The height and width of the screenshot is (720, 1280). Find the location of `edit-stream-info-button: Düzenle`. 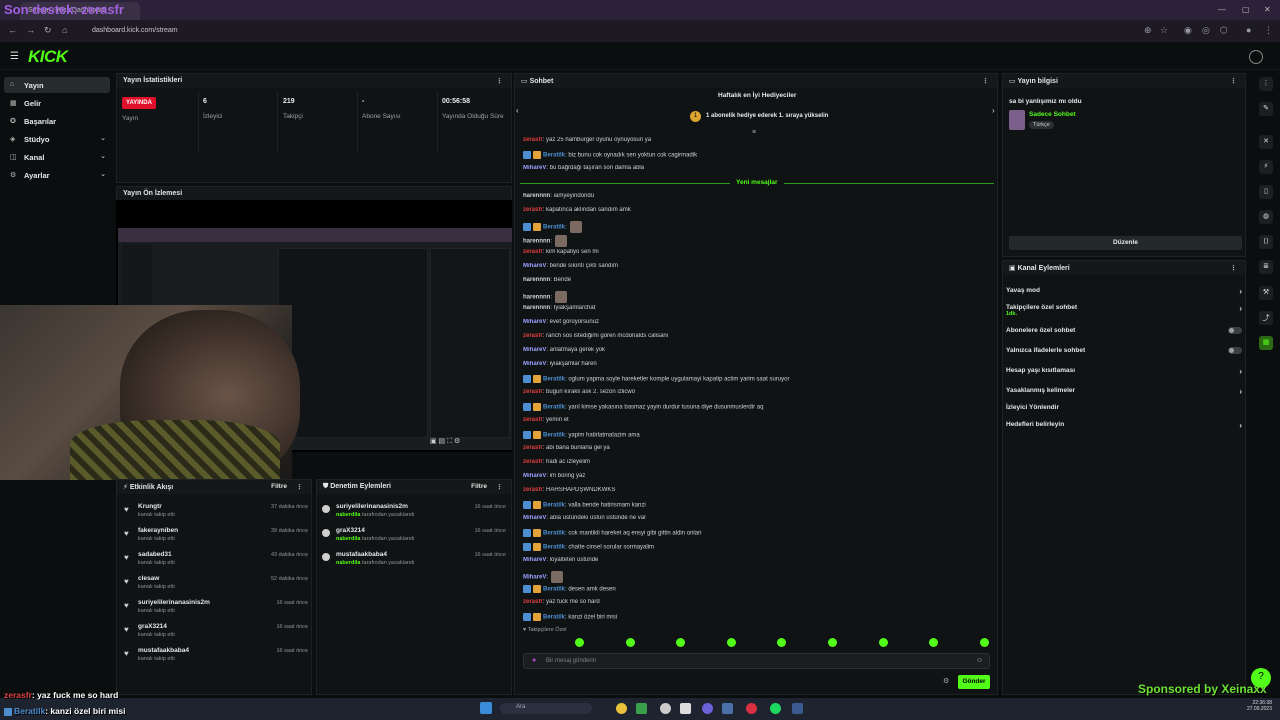

edit-stream-info-button: Düzenle is located at coordinates (1125, 243).